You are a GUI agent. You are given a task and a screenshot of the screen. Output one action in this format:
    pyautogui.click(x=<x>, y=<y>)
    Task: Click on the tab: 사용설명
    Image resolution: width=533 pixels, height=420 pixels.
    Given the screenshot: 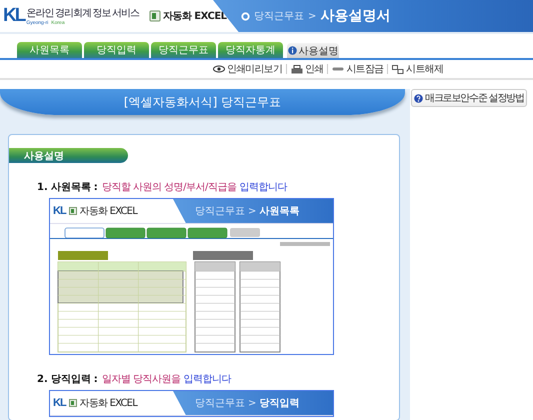 What is the action you would take?
    pyautogui.click(x=313, y=50)
    